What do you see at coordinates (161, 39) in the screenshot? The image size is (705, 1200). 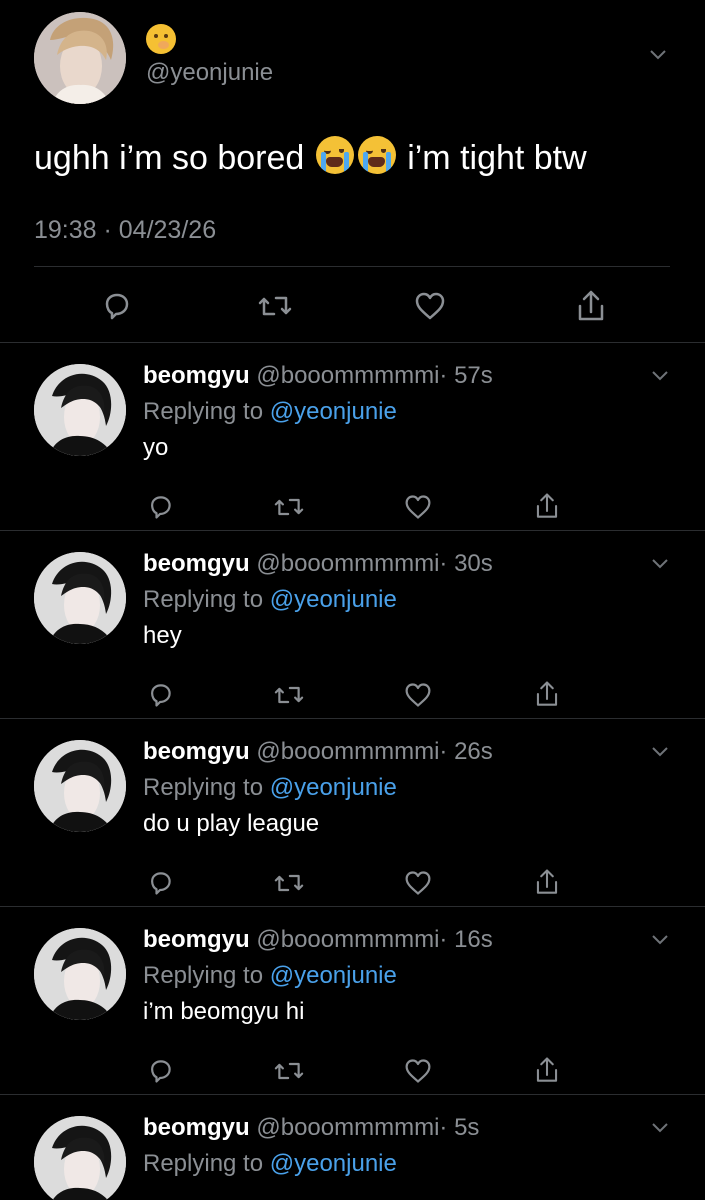 I see `yawning-face-icon` at bounding box center [161, 39].